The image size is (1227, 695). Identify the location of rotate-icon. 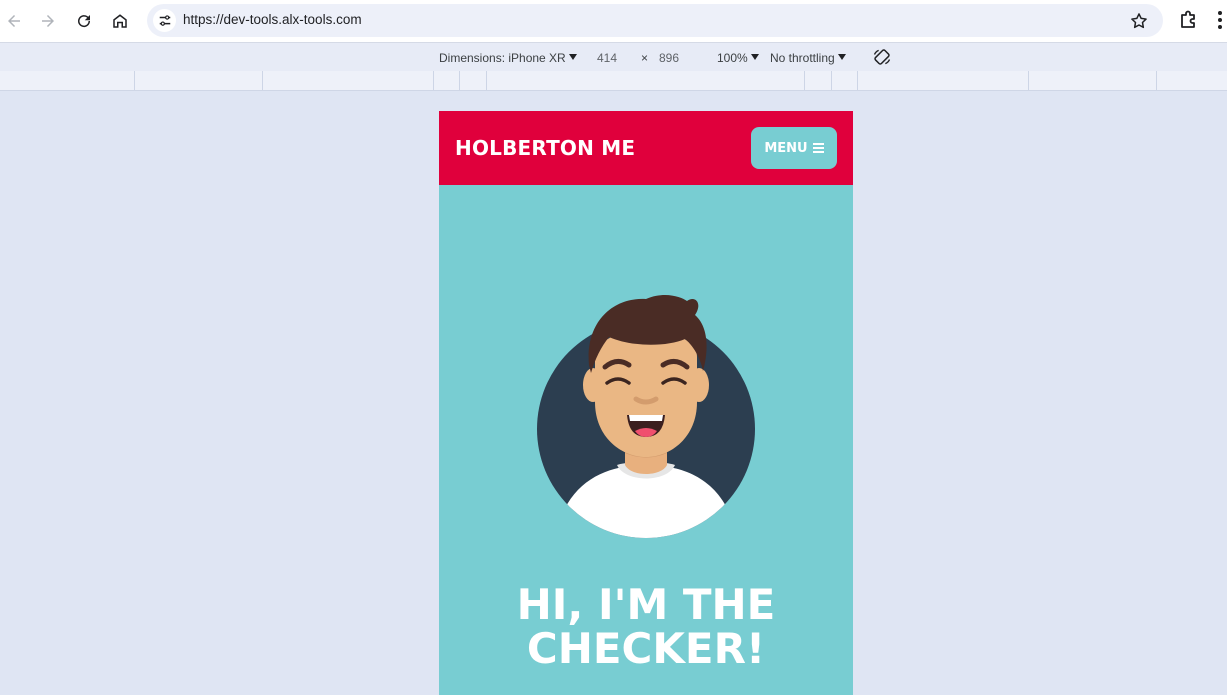
(882, 57).